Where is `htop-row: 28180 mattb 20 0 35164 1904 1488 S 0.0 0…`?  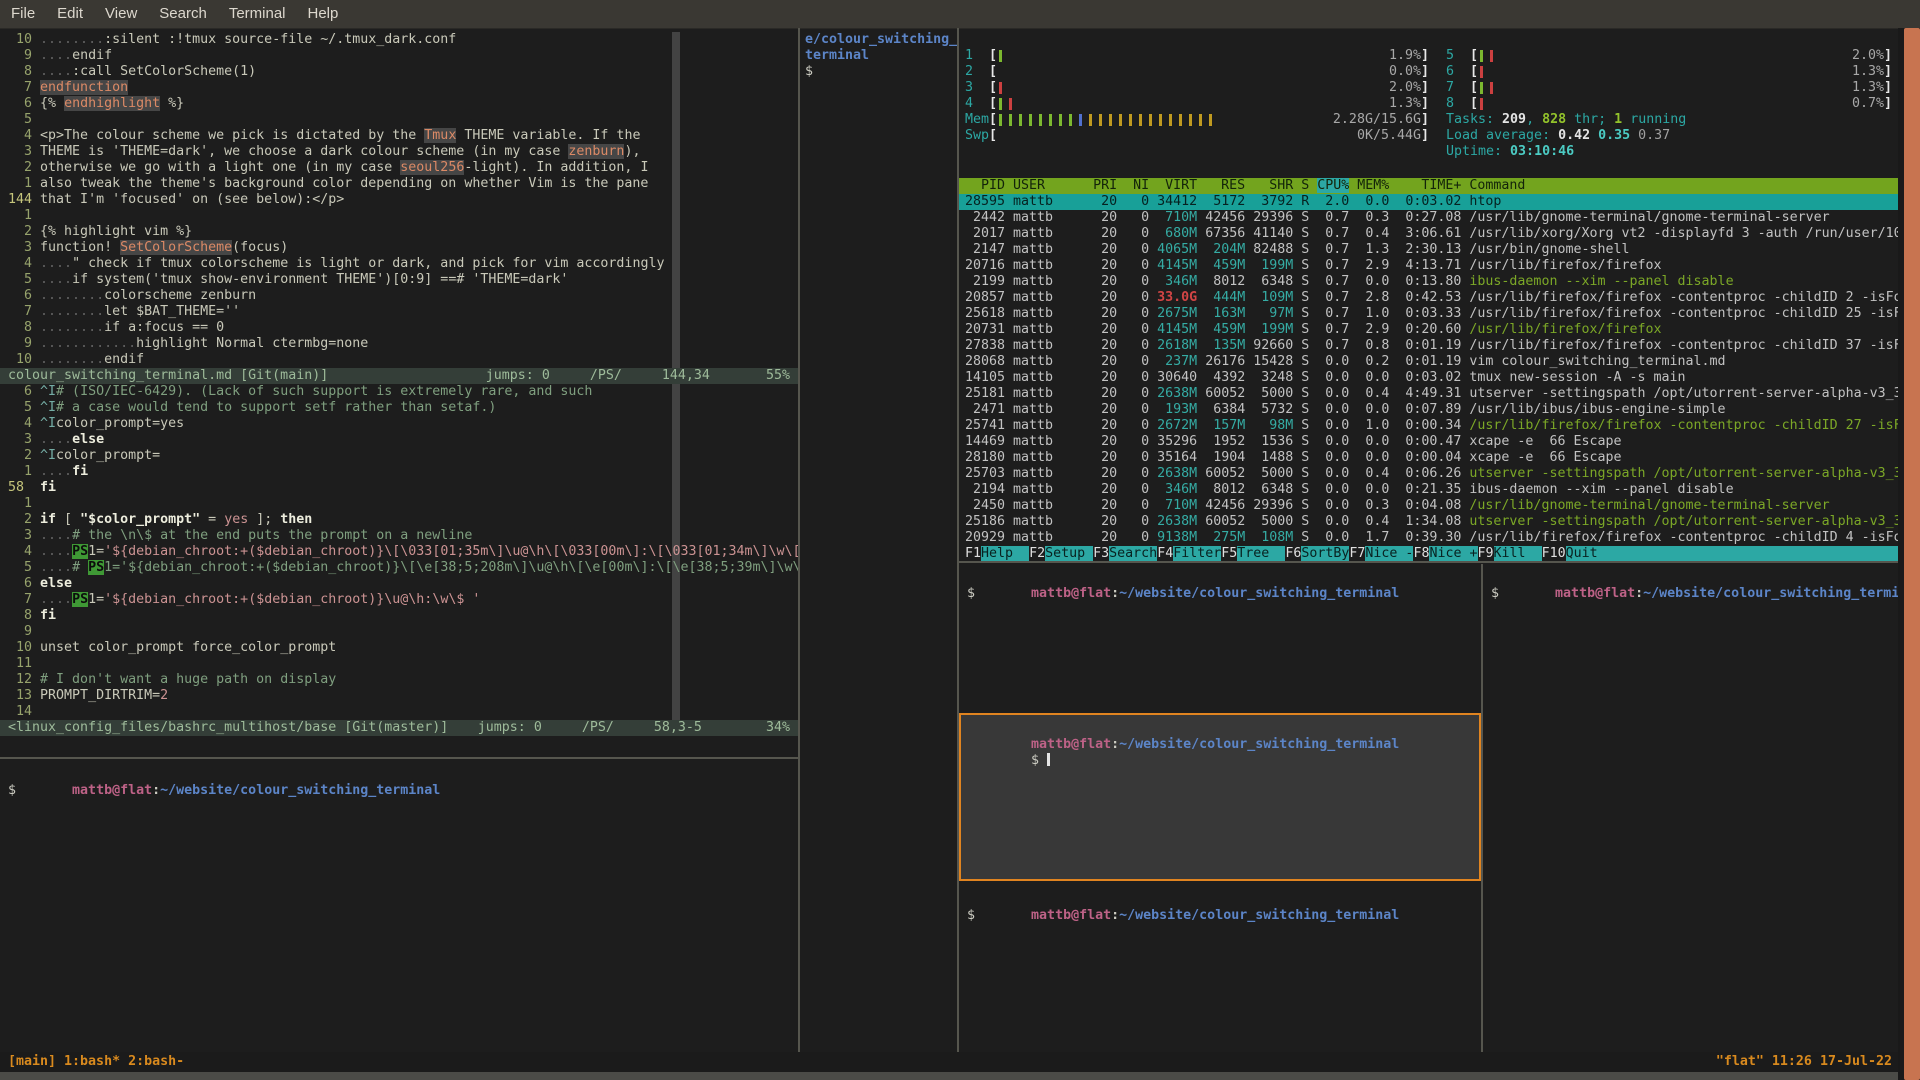
htop-row: 28180 mattb 20 0 35164 1904 1488 S 0.0 0… is located at coordinates (1428, 458).